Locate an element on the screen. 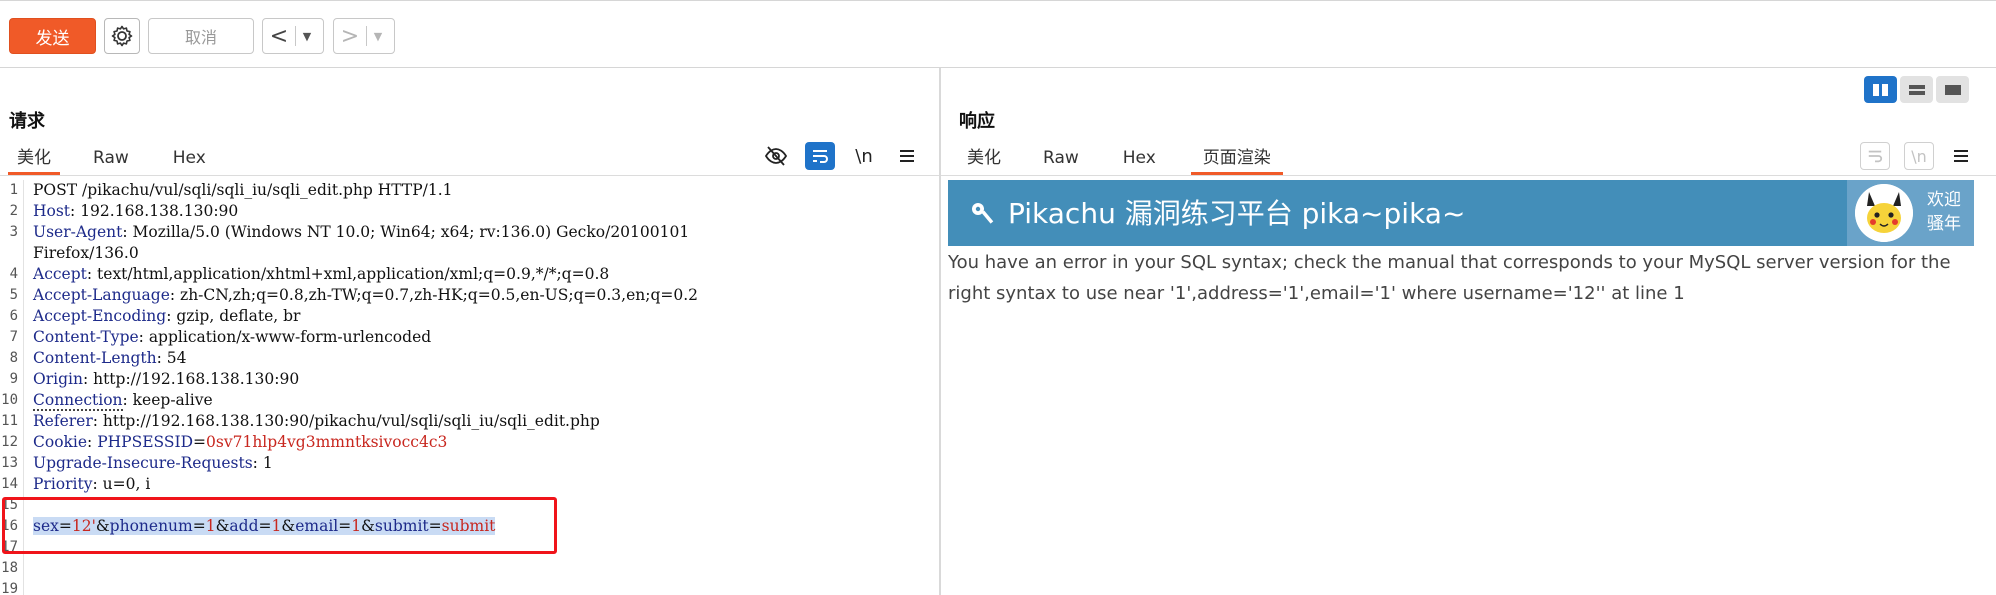 Image resolution: width=1996 pixels, height=595 pixels. tab-request-raw: Raw is located at coordinates (111, 158).